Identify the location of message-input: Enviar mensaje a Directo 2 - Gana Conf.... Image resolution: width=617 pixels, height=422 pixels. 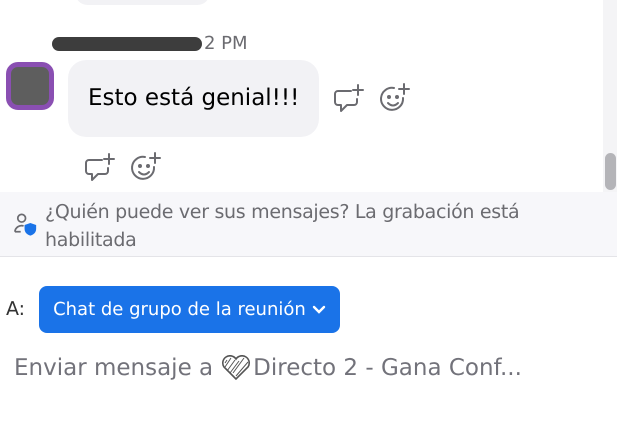
(308, 368).